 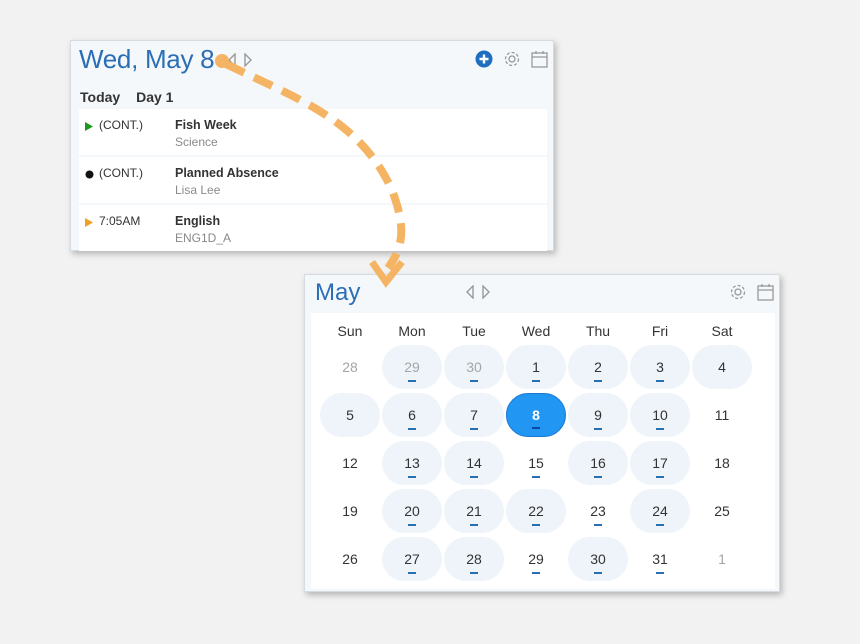 I want to click on day-bubble: 5, so click(x=350, y=415).